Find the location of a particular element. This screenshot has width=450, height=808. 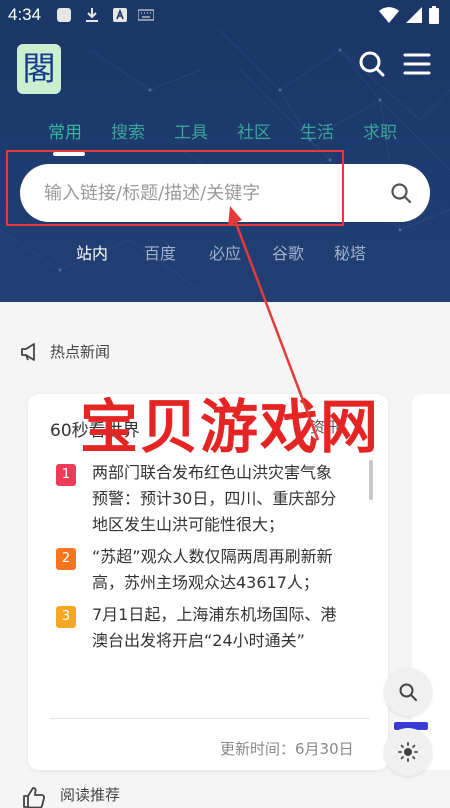

recommend-title: 阅读推荐 is located at coordinates (90, 795).